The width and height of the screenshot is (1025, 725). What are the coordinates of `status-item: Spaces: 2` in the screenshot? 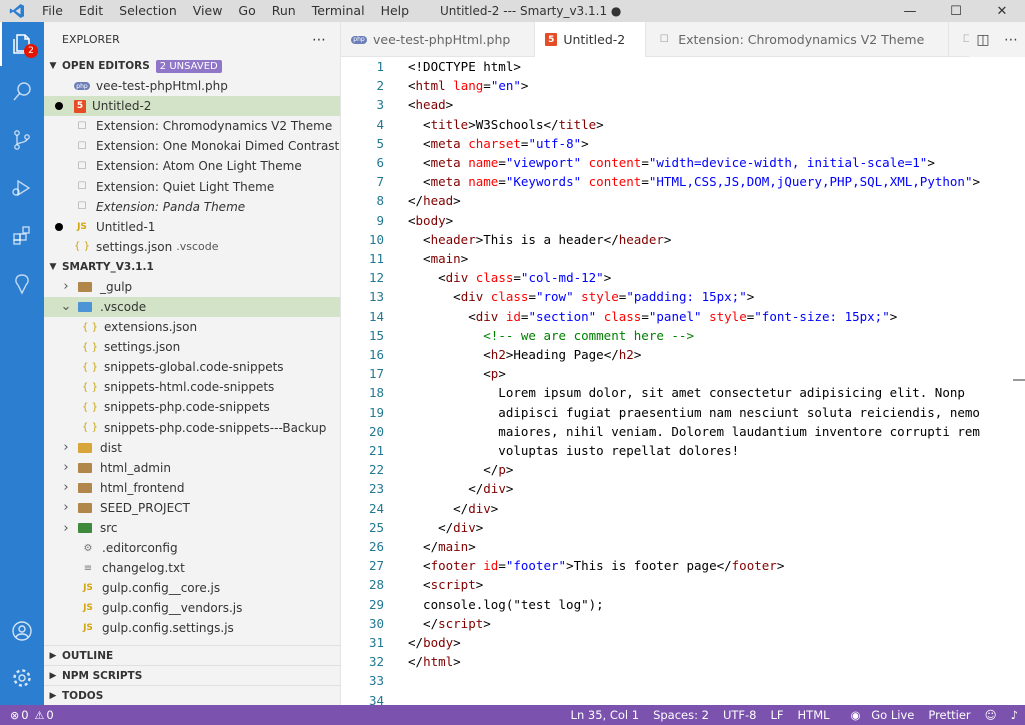 It's located at (681, 715).